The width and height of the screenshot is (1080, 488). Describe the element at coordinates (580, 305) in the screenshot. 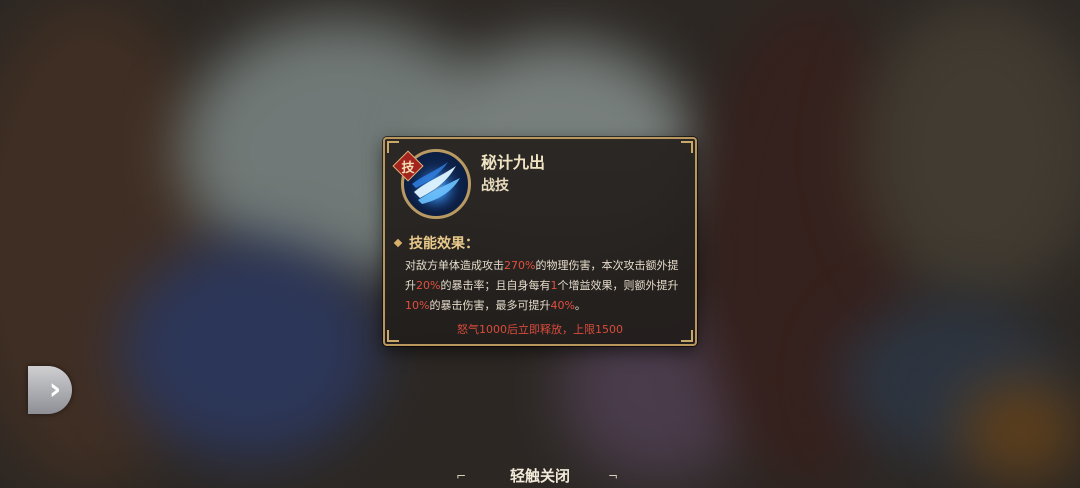

I see `description-text: 。` at that location.